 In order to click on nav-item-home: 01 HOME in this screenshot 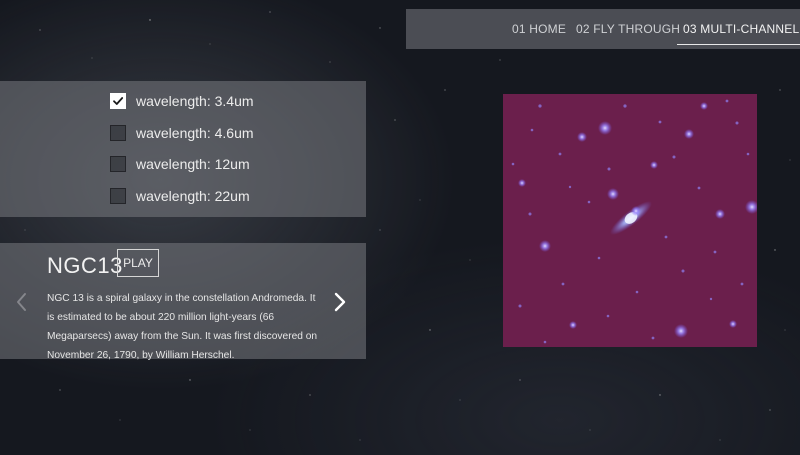, I will do `click(539, 29)`.